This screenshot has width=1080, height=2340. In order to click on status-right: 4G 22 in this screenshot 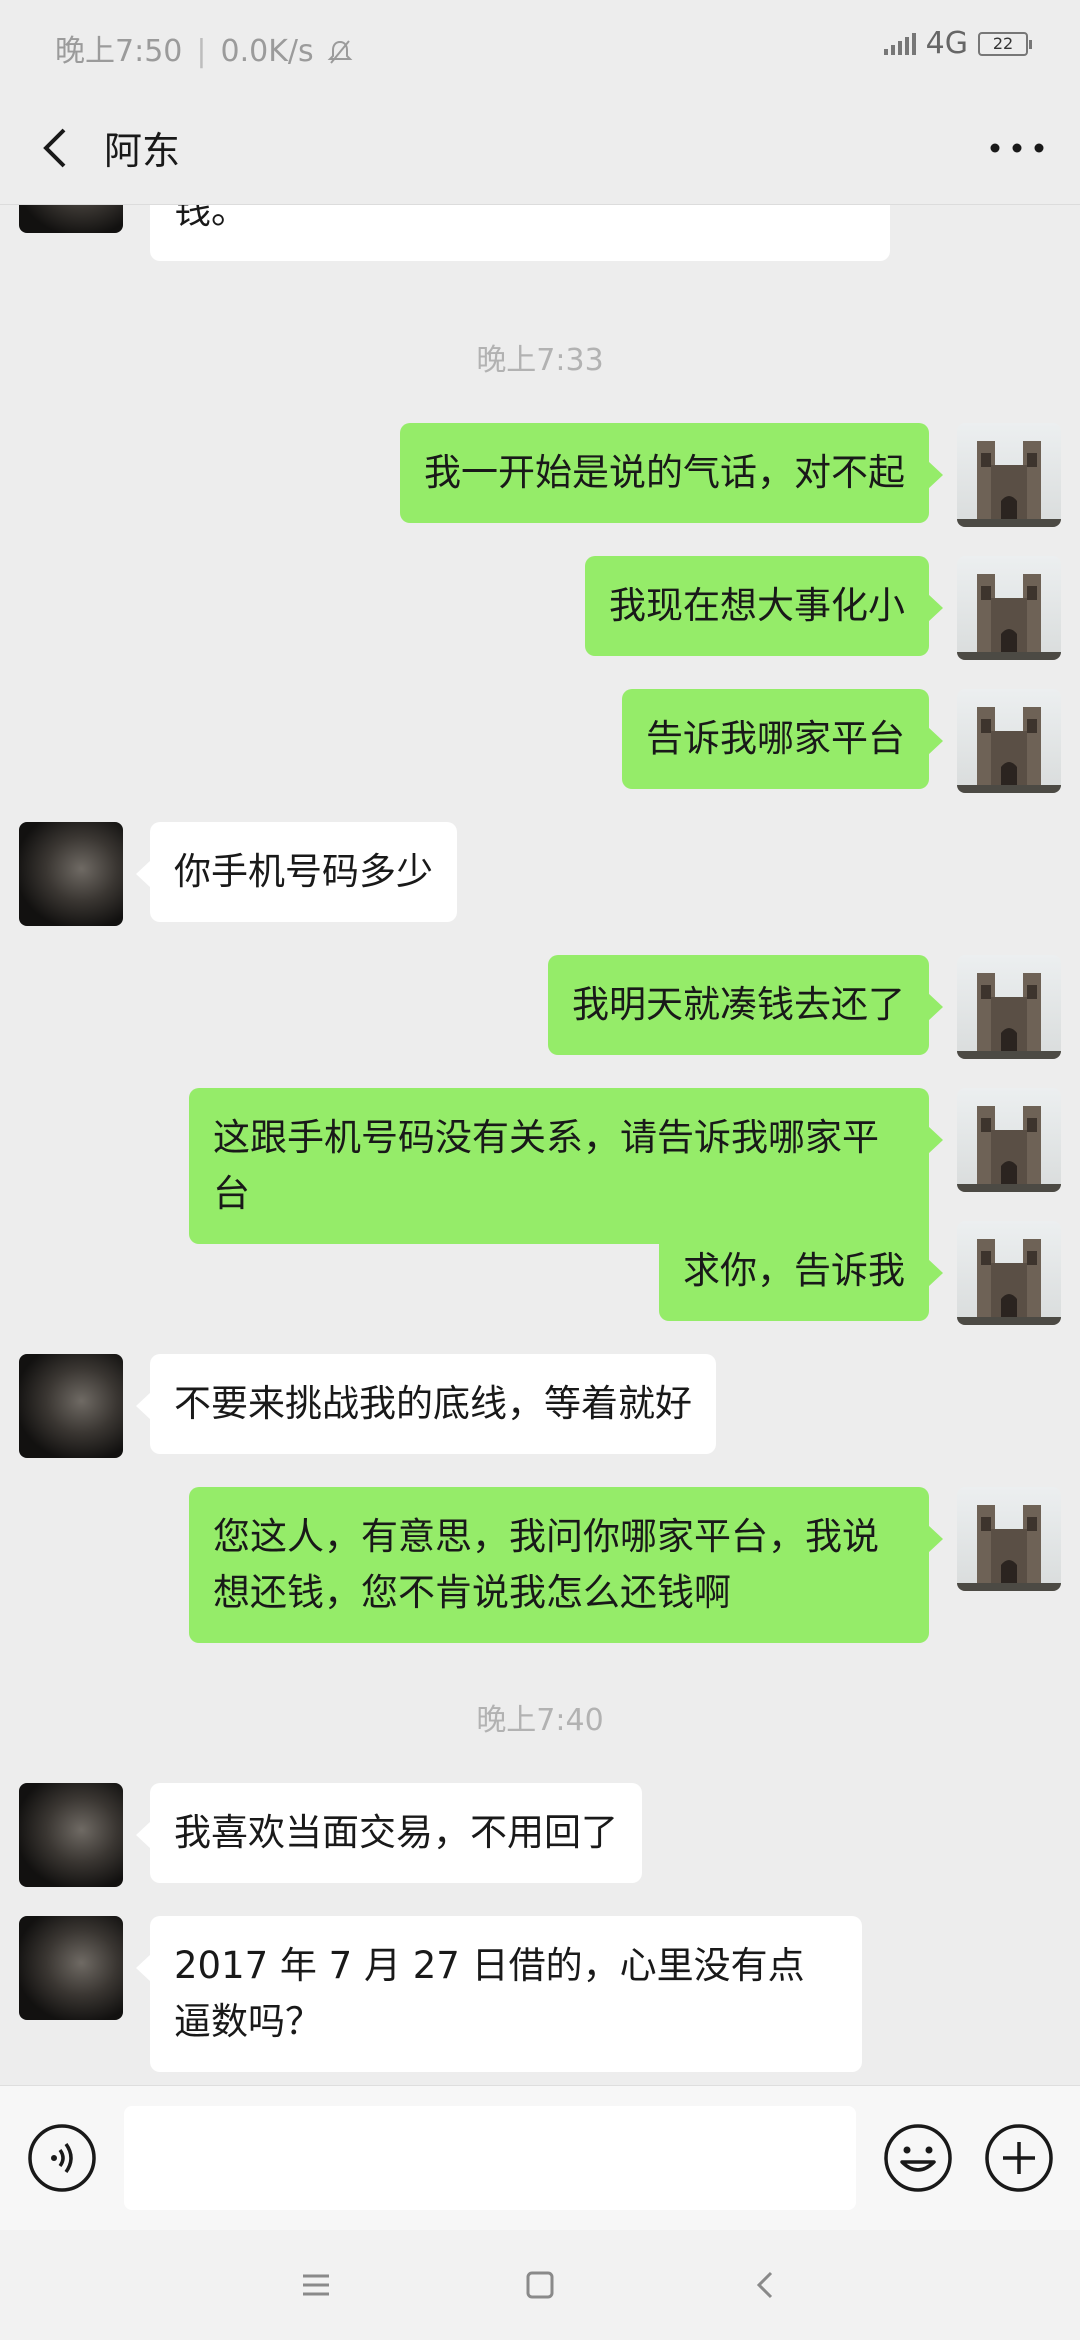, I will do `click(957, 43)`.